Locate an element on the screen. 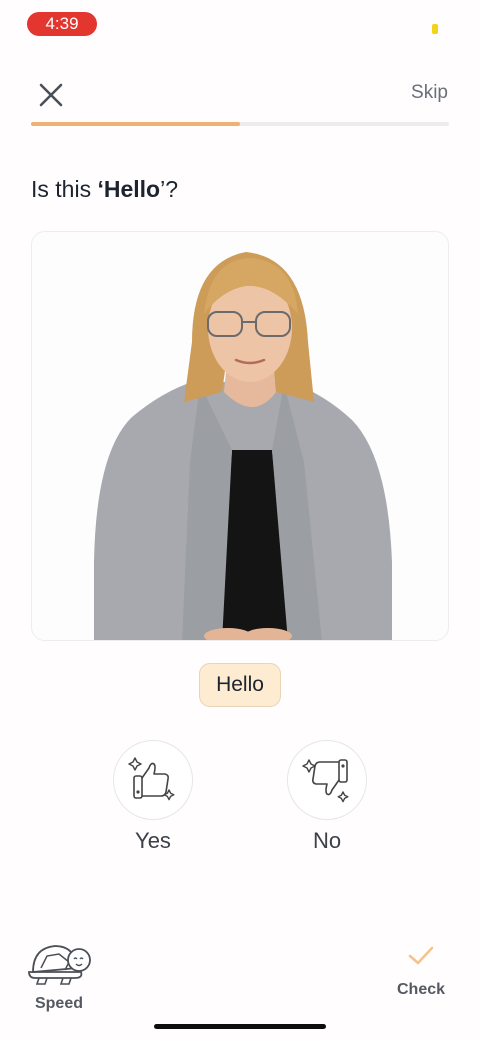  home-indicator is located at coordinates (240, 1026).